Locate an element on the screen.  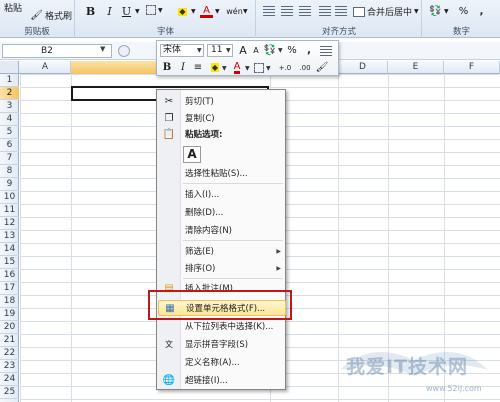
italic-button: I is located at coordinates (109, 11).